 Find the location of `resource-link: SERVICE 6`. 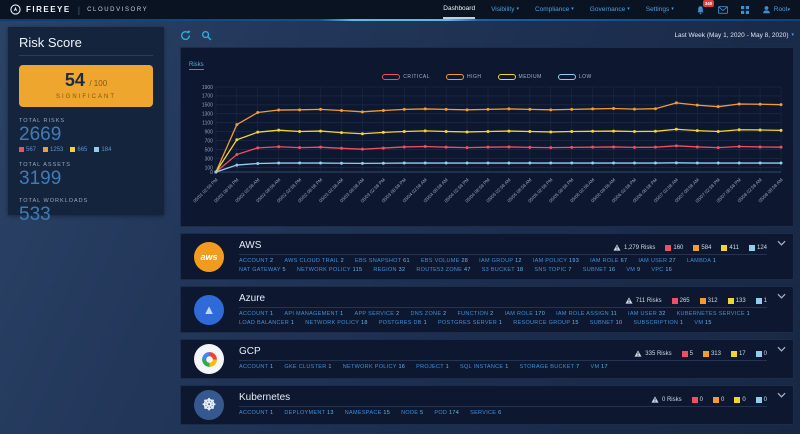

resource-link: SERVICE 6 is located at coordinates (485, 413).